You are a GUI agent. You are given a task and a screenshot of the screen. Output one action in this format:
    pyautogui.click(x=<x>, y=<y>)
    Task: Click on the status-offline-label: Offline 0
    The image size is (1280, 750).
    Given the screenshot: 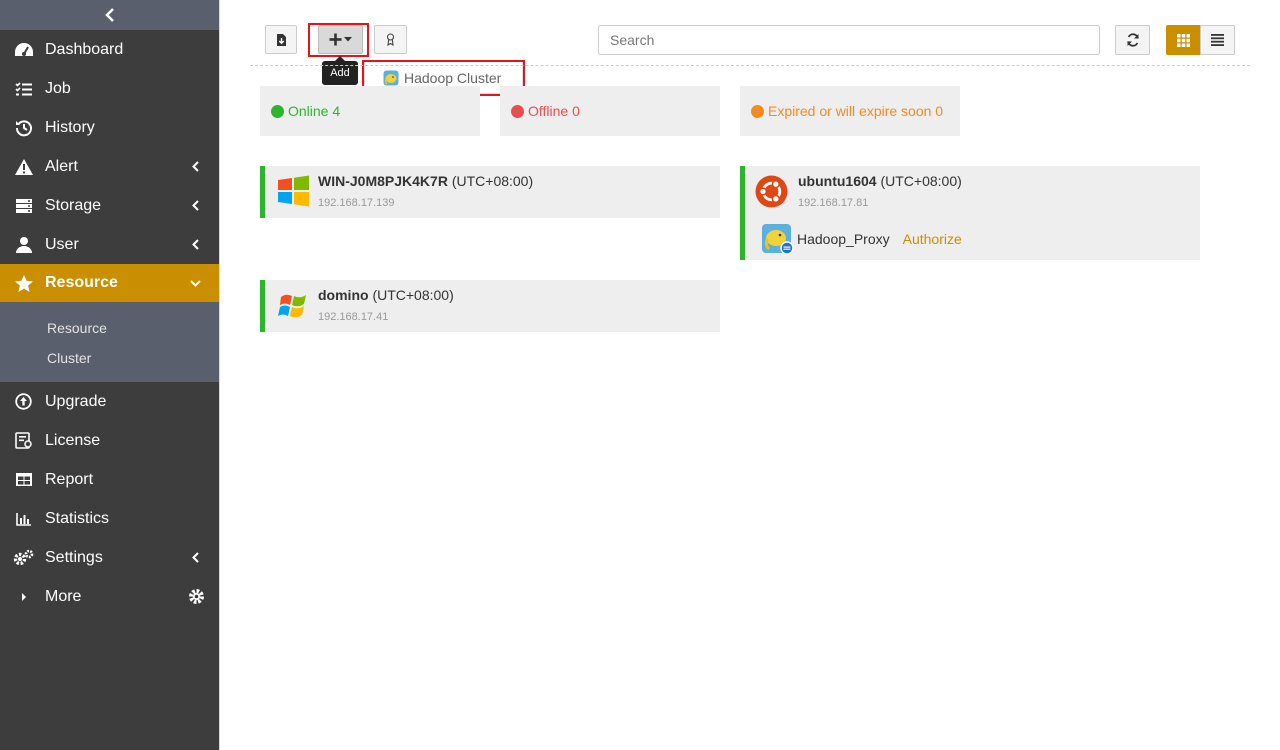 What is the action you would take?
    pyautogui.click(x=554, y=111)
    